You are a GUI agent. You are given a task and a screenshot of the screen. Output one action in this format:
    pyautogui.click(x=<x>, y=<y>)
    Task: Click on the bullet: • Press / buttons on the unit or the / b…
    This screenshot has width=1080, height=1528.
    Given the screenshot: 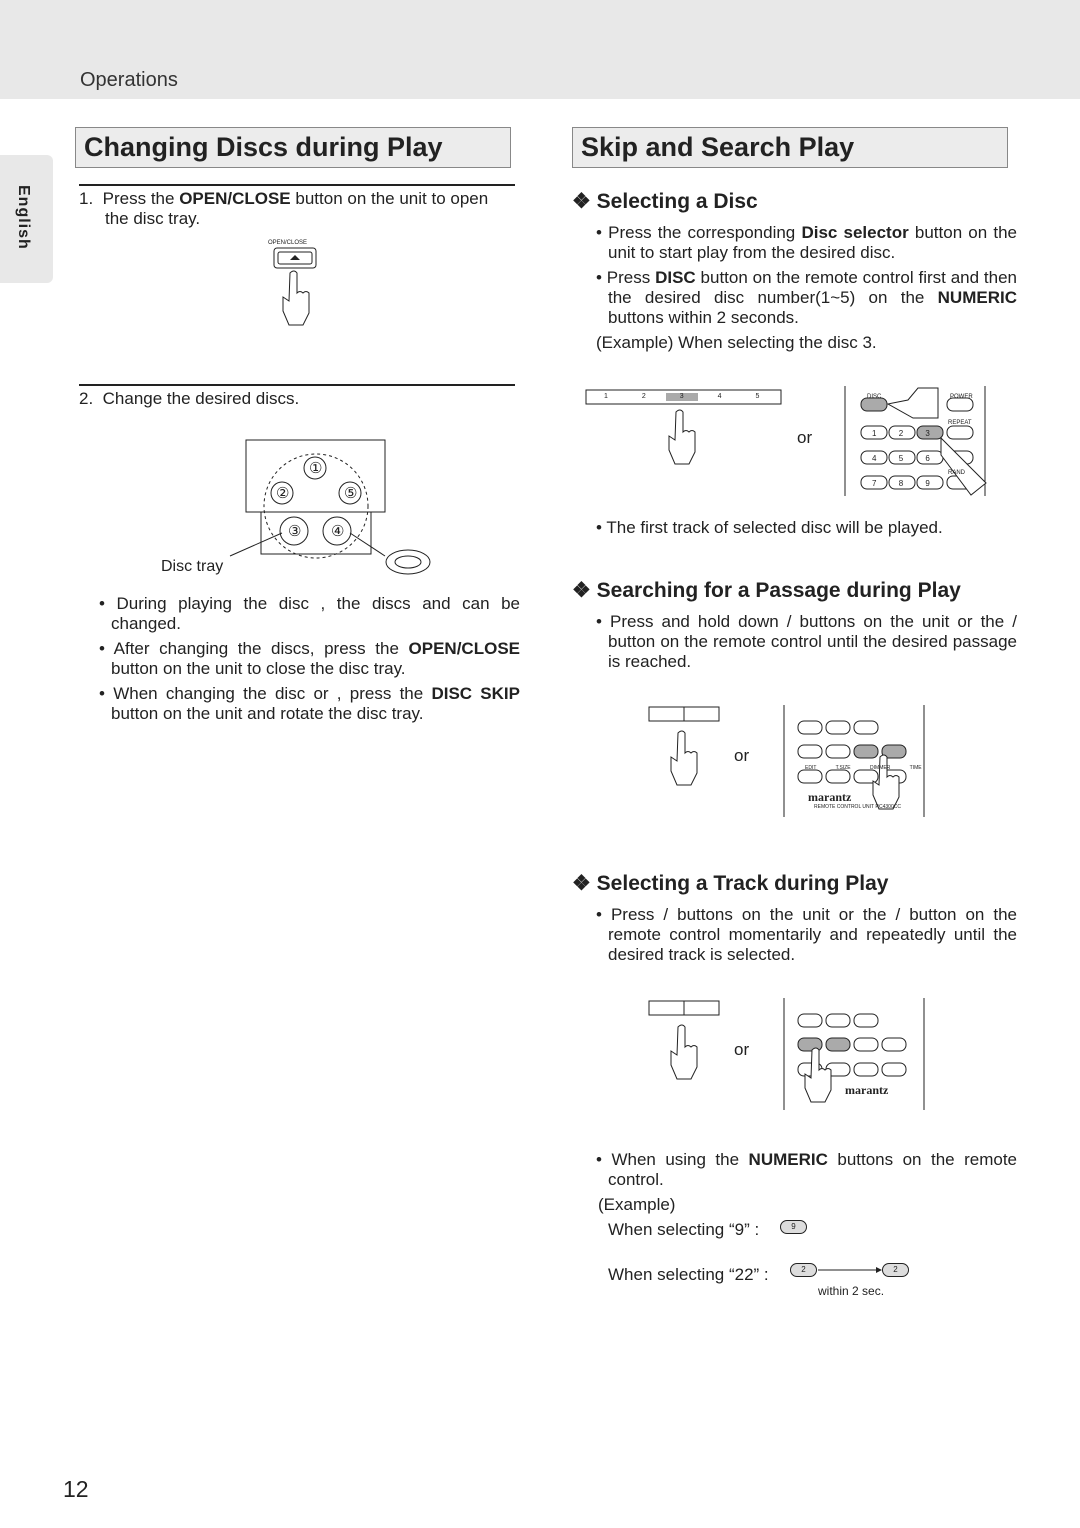 What is the action you would take?
    pyautogui.click(x=806, y=934)
    